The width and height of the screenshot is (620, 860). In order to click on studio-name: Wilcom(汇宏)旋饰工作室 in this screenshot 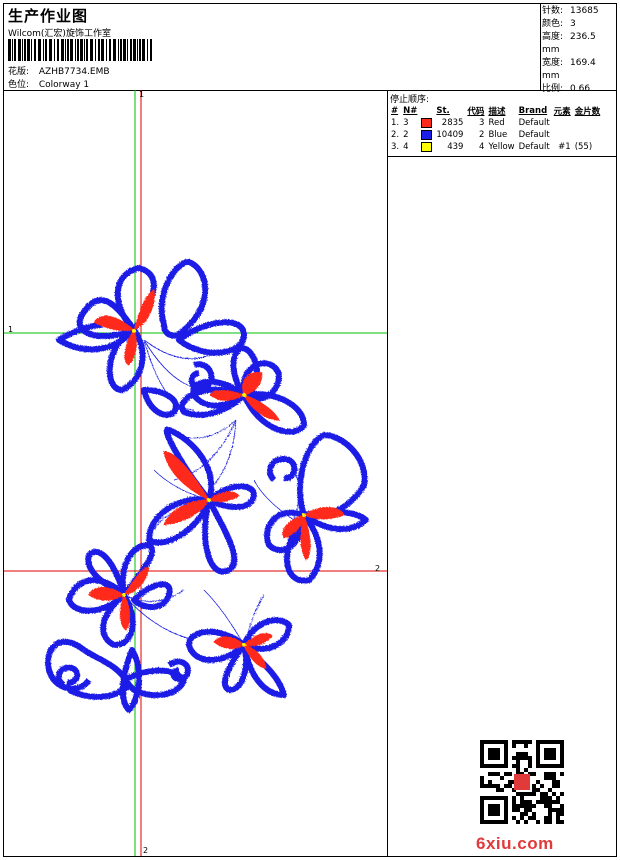, I will do `click(59, 34)`.